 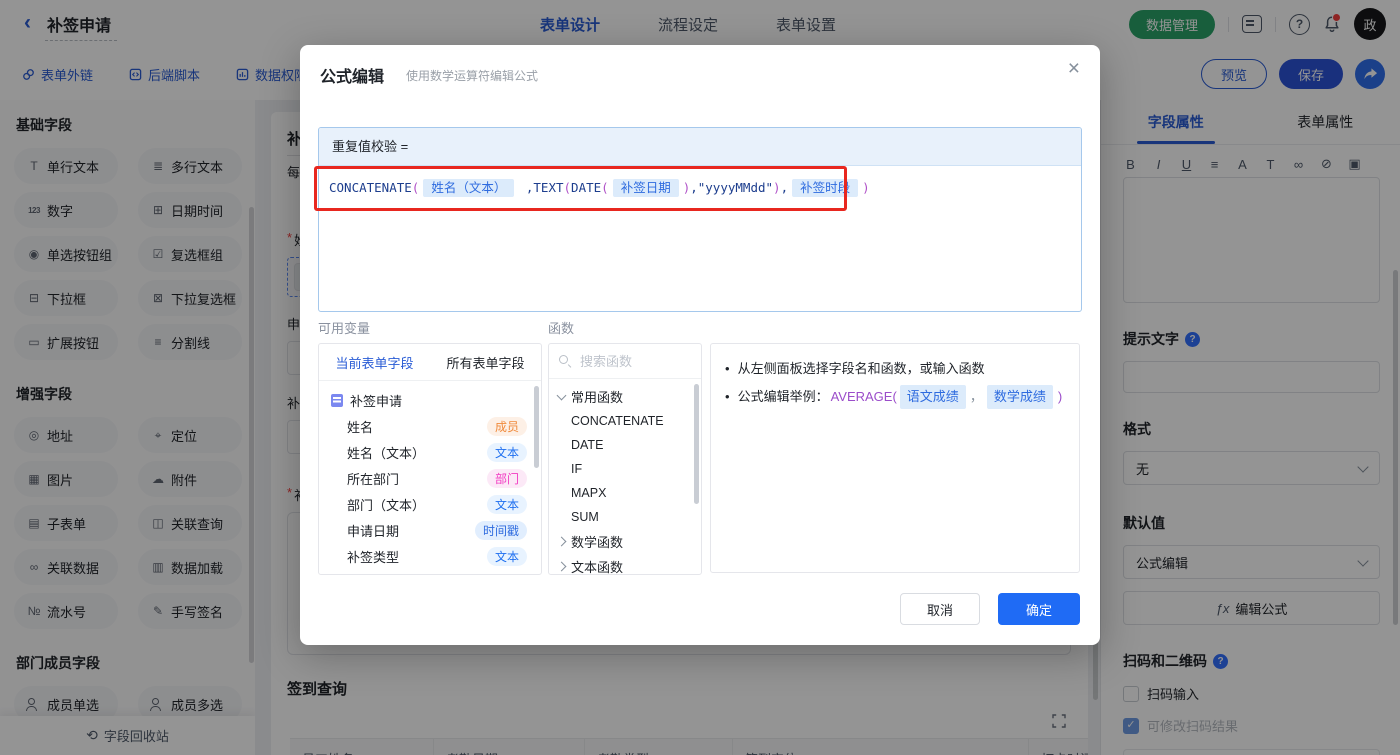 What do you see at coordinates (565, 361) in the screenshot?
I see `search-icon` at bounding box center [565, 361].